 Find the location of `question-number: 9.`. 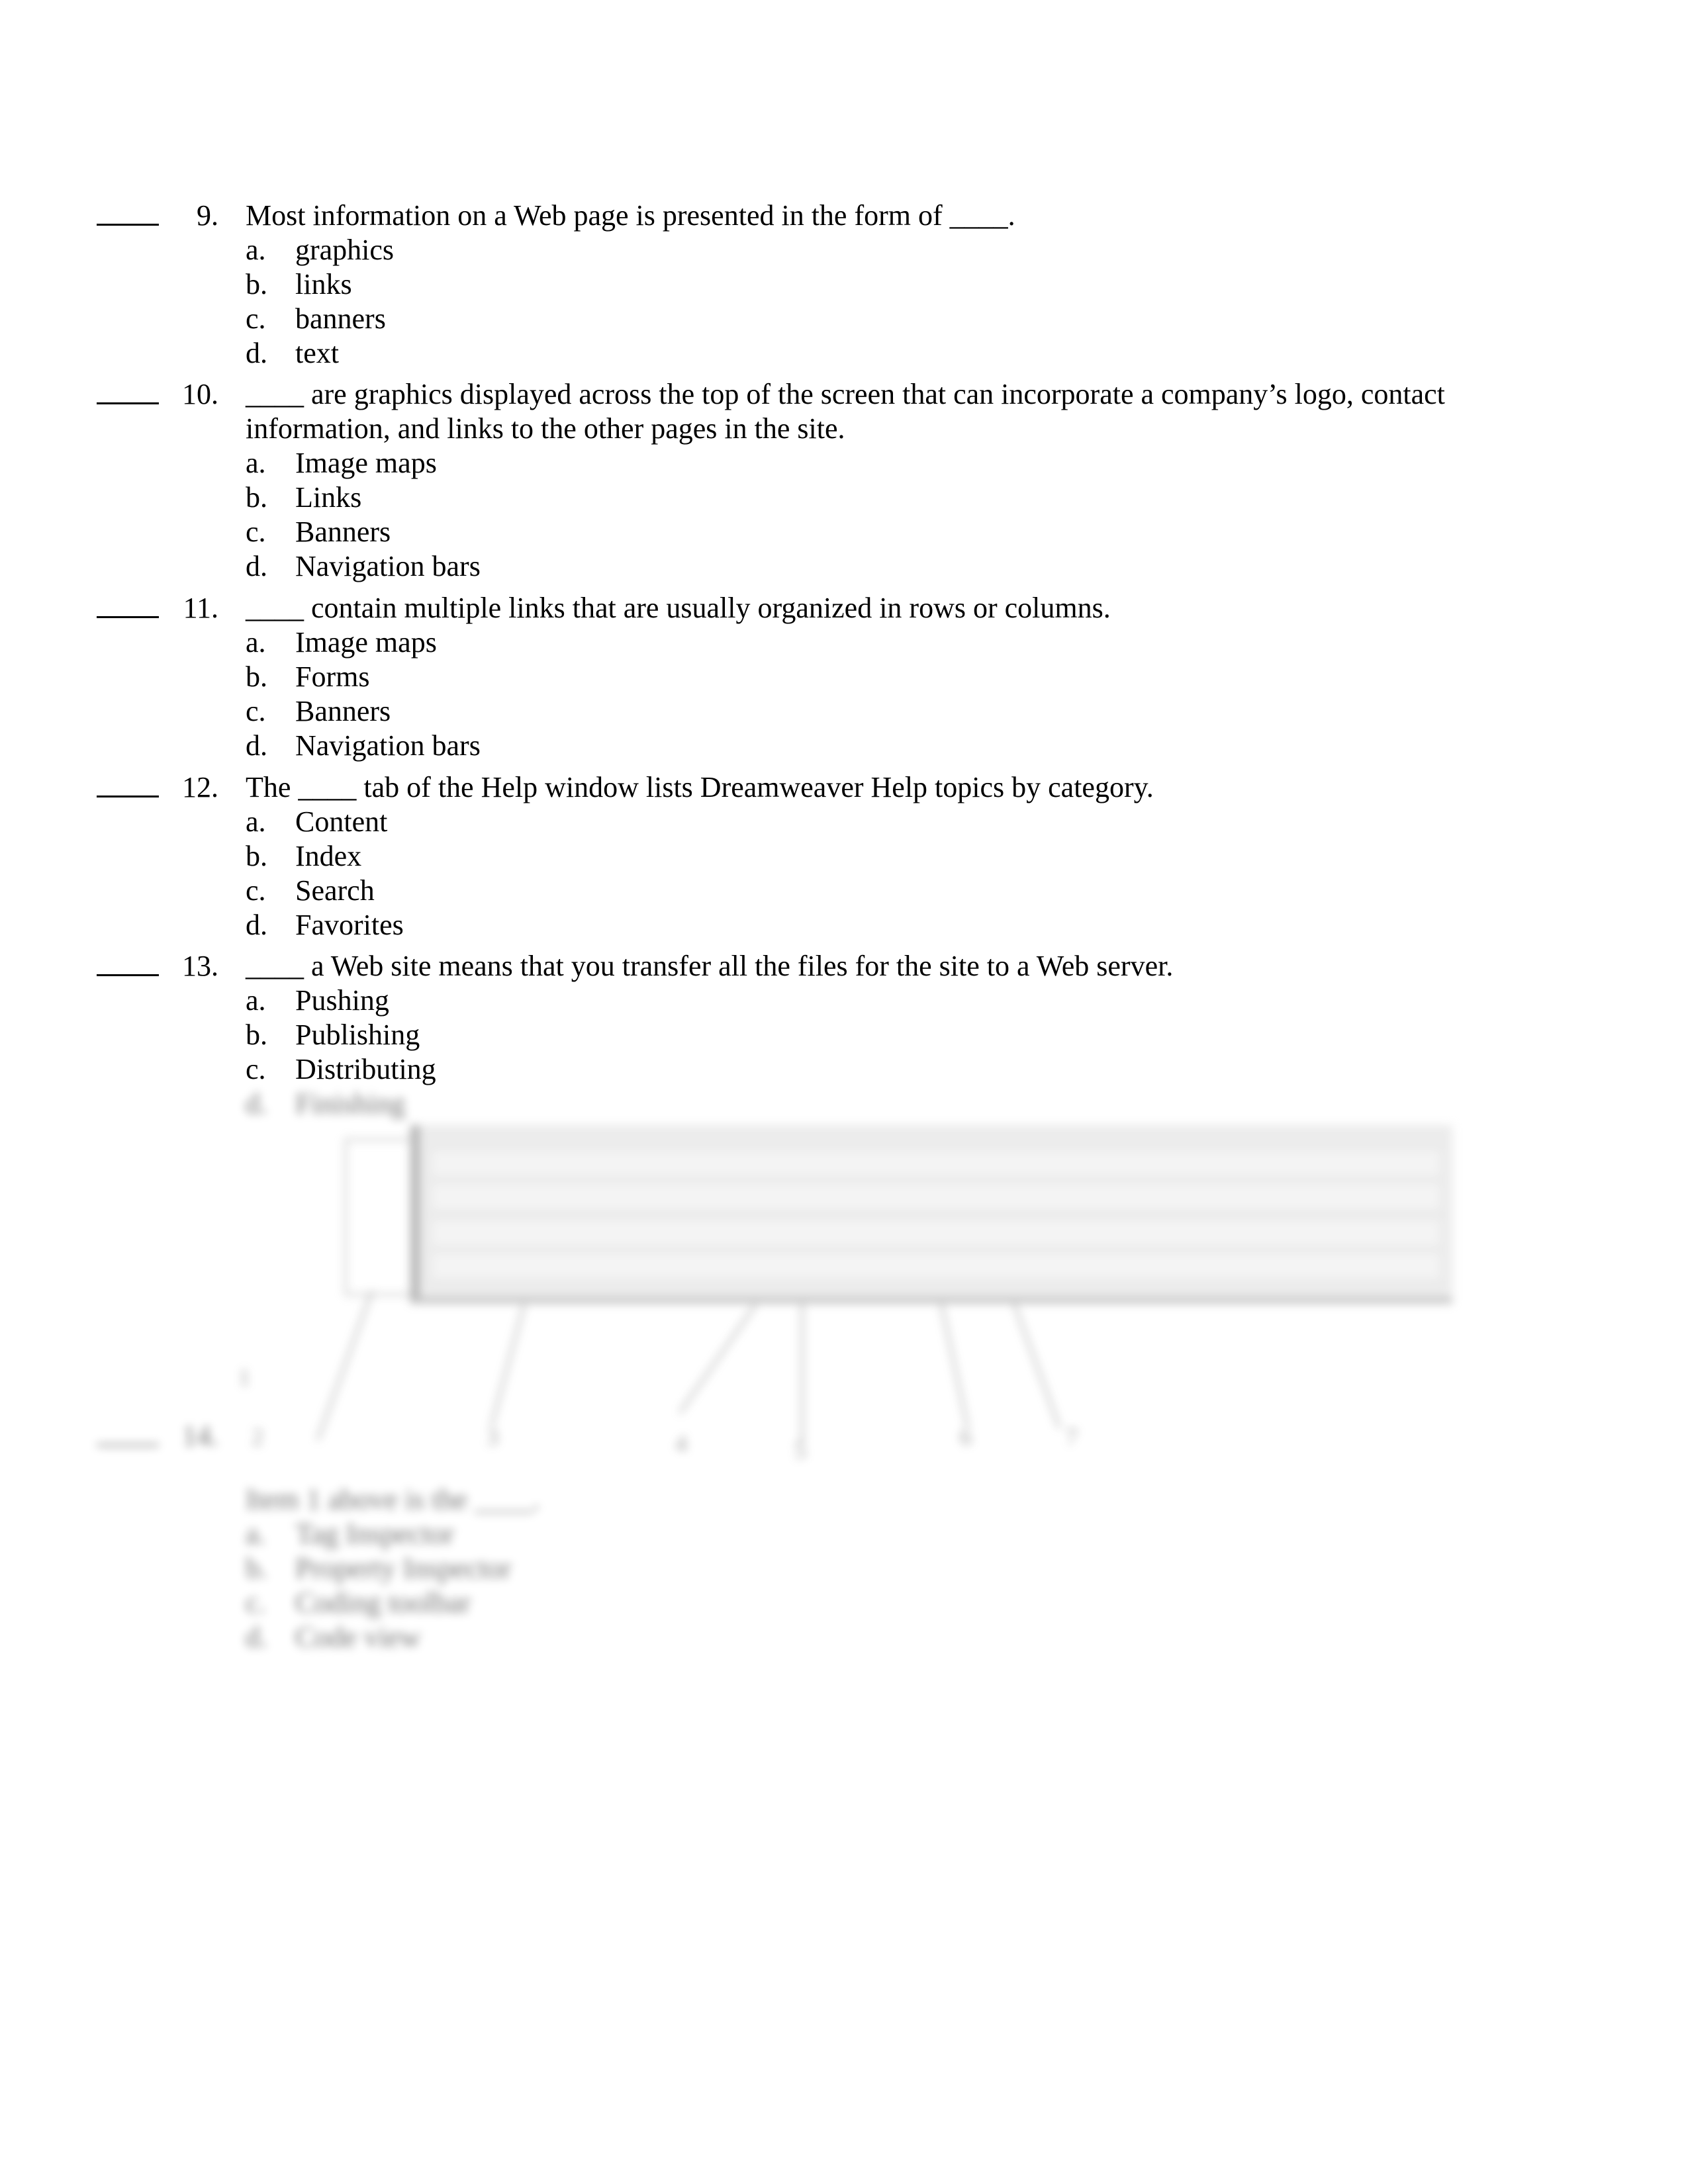

question-number: 9. is located at coordinates (207, 215).